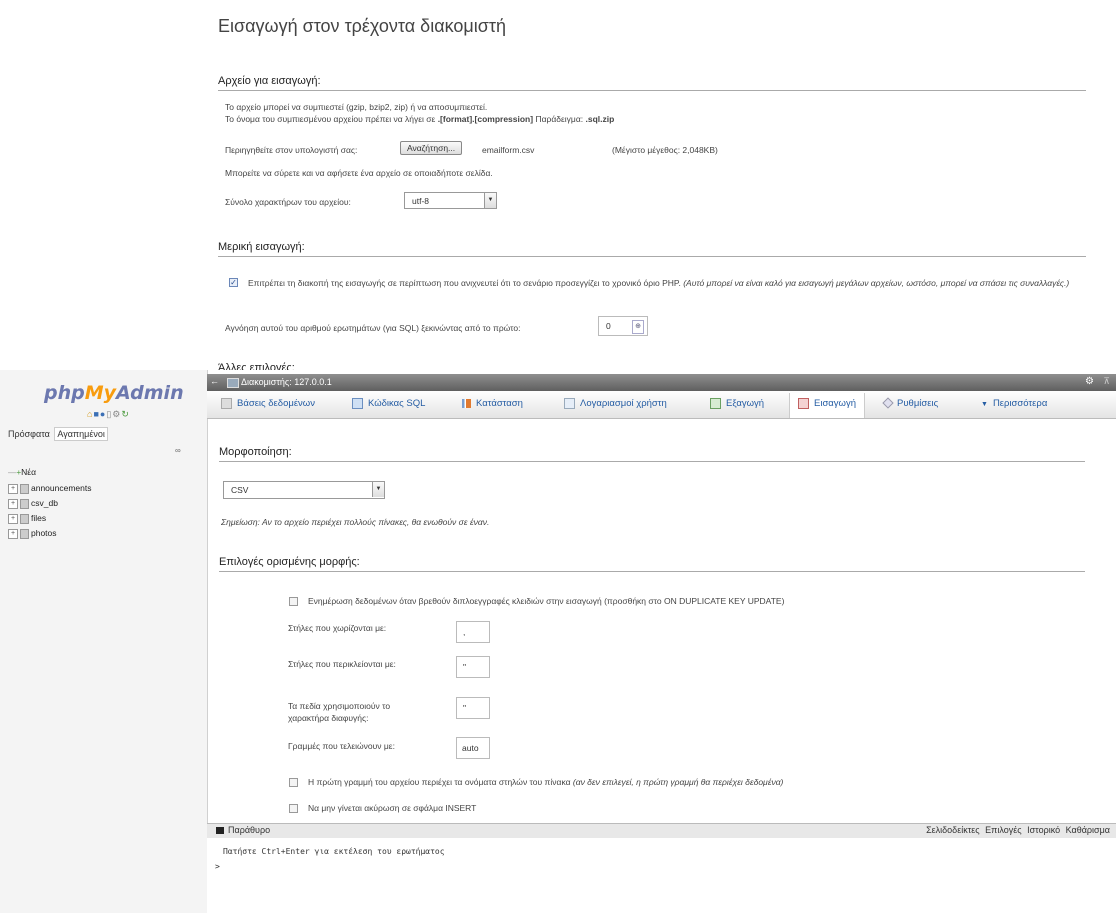  Describe the element at coordinates (217, 866) in the screenshot. I see `console-prompt: >` at that location.